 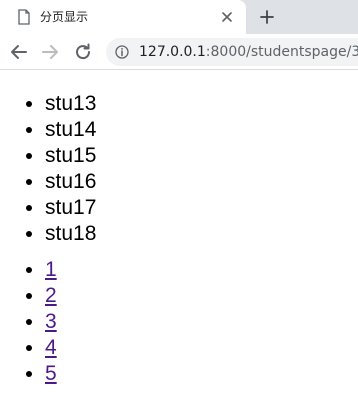 I want to click on list-item: stu18, so click(x=201, y=234).